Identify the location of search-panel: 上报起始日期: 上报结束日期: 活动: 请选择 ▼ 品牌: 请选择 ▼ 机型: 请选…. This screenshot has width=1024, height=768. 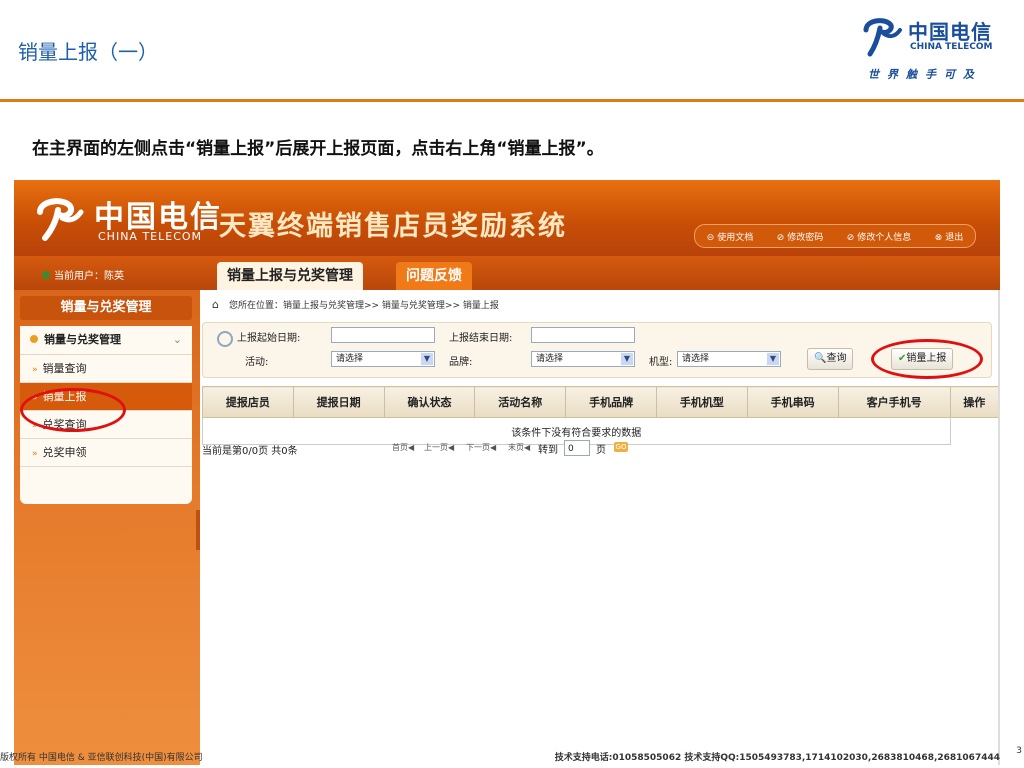
(597, 350).